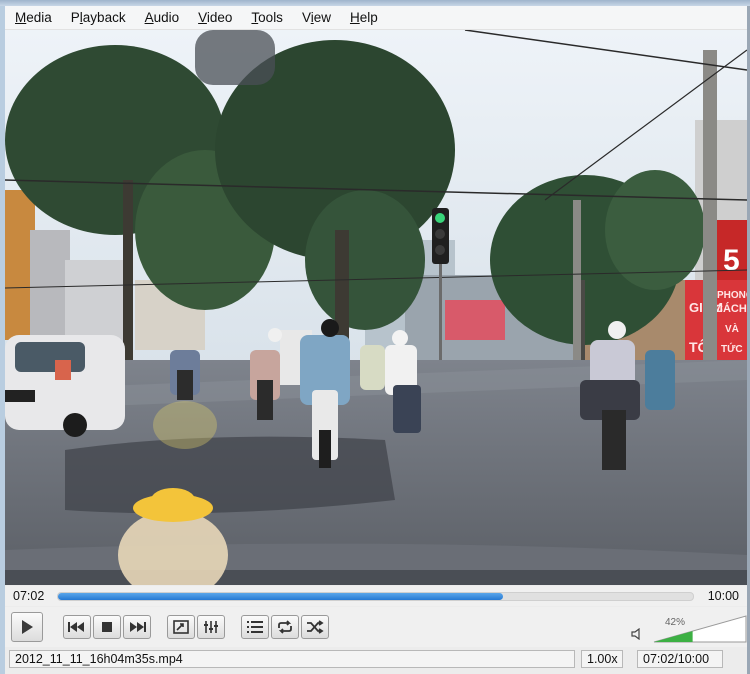 The height and width of the screenshot is (674, 750). Describe the element at coordinates (680, 659) in the screenshot. I see `time-display: 07:02/10:00` at that location.